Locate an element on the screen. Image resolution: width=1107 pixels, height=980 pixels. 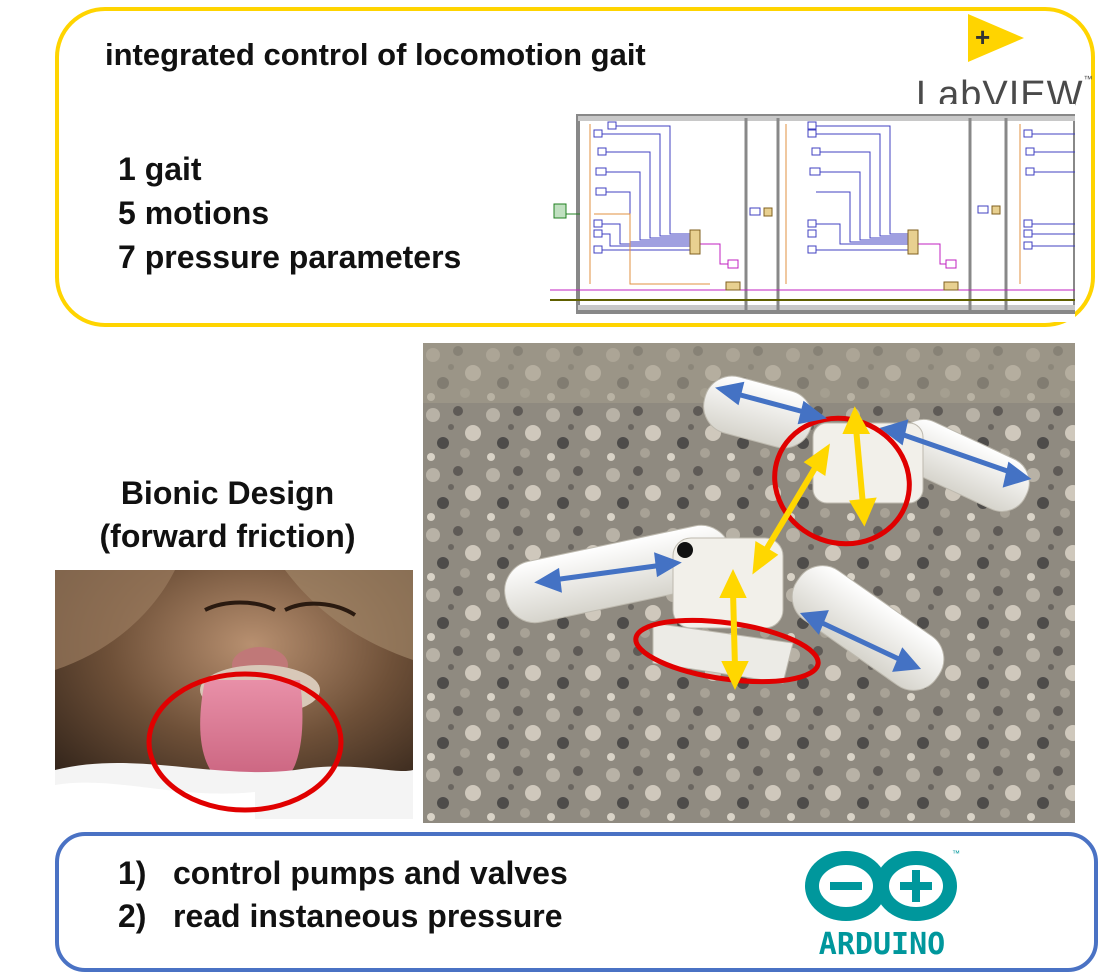
plus-icon: + is located at coordinates (983, 37).